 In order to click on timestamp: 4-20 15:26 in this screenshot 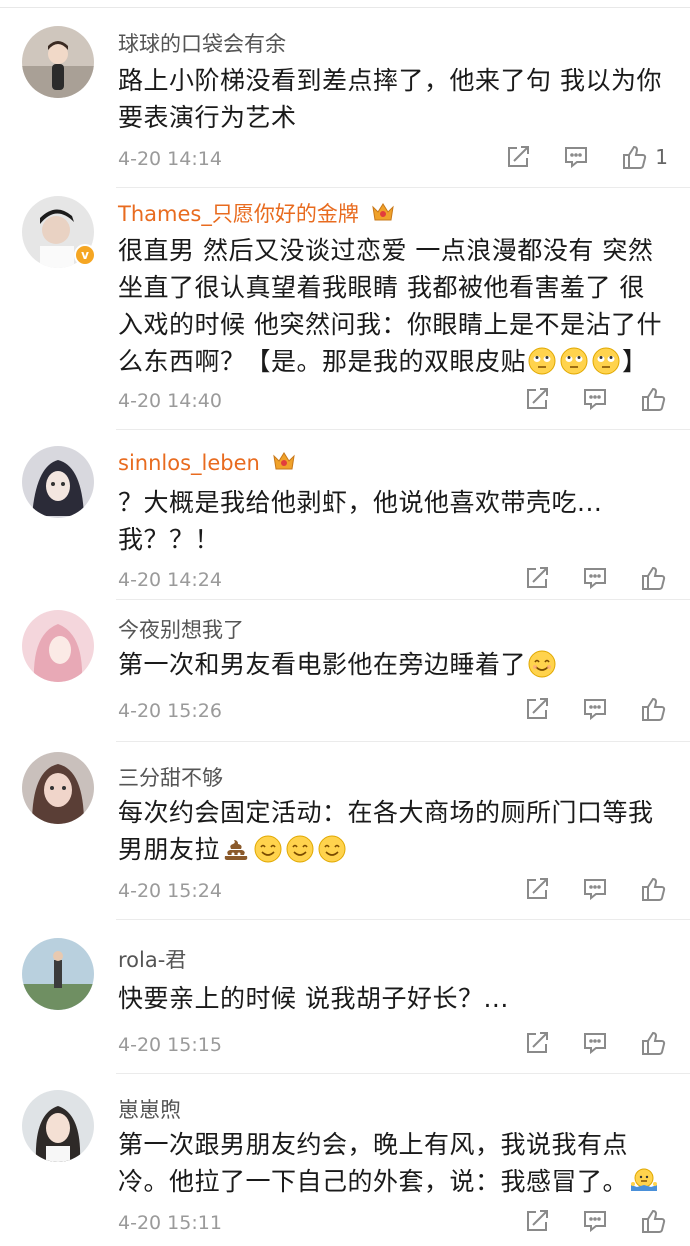, I will do `click(170, 711)`.